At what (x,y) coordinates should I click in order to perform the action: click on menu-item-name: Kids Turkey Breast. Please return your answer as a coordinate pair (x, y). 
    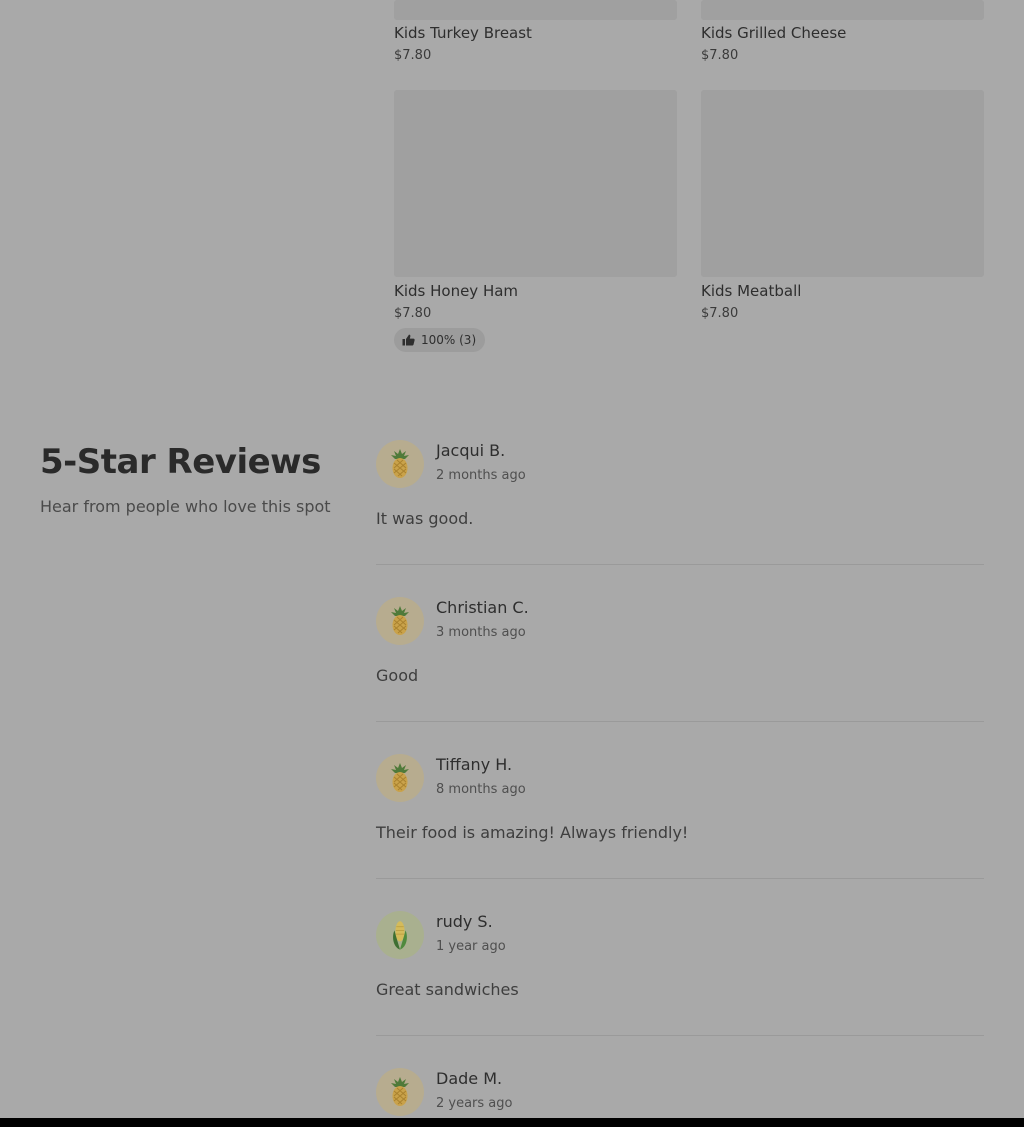
    Looking at the image, I should click on (463, 33).